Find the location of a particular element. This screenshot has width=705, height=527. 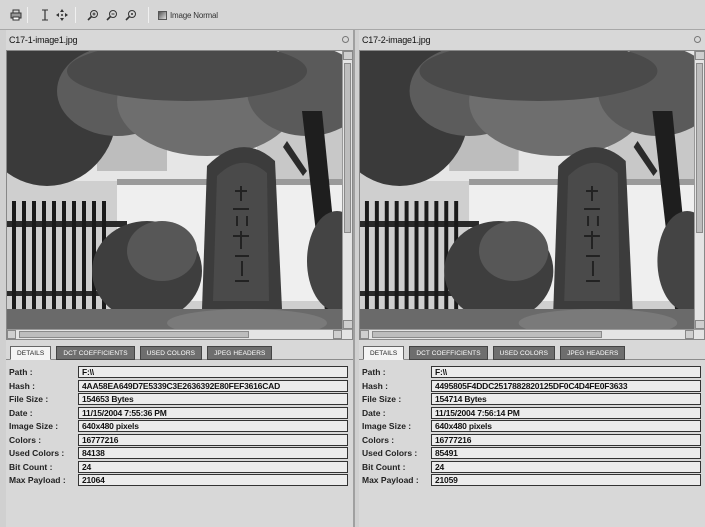

move-icon is located at coordinates (61, 15).